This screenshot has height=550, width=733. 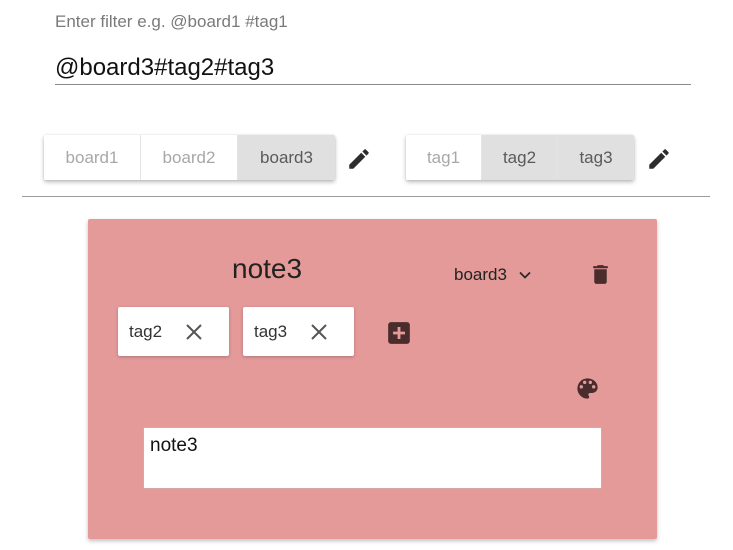 I want to click on tag-chip: tag2, so click(x=173, y=331).